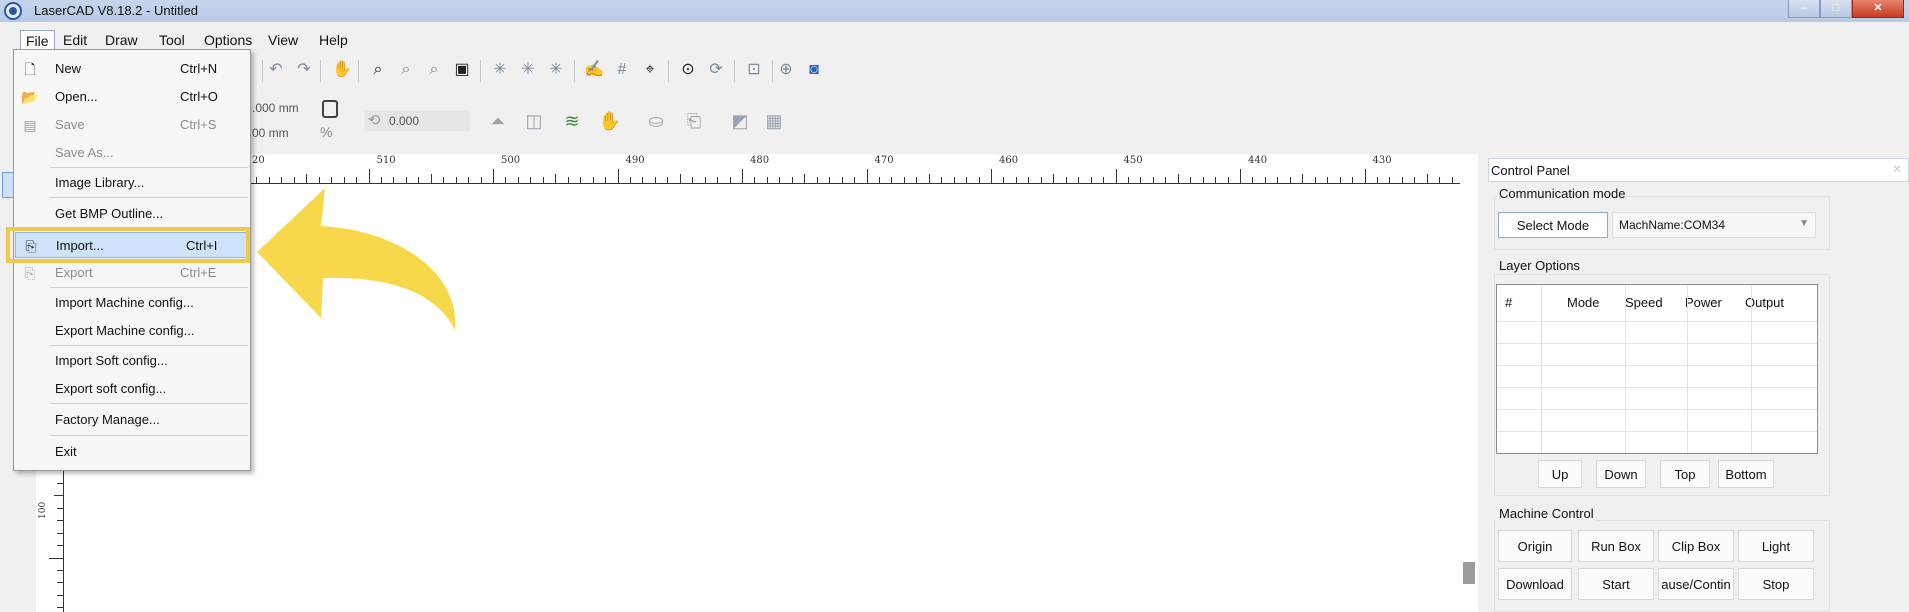 This screenshot has width=1909, height=612. What do you see at coordinates (556, 70) in the screenshot?
I see `node-delete-icon: ✳` at bounding box center [556, 70].